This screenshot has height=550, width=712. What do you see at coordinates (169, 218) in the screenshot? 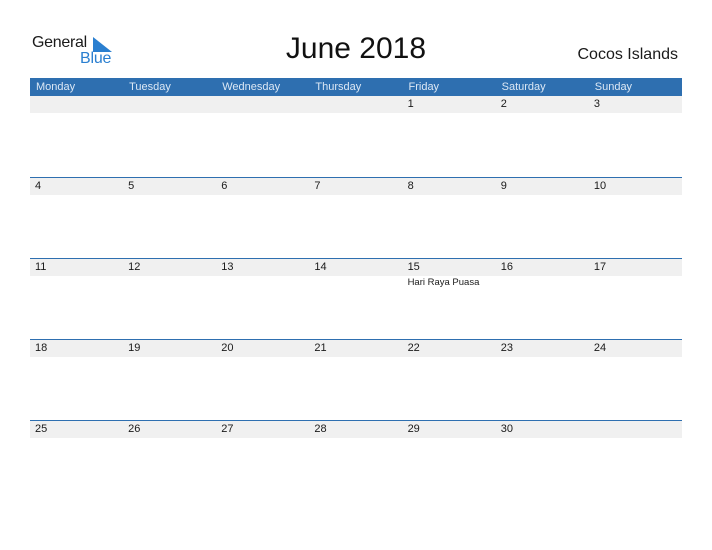
I see `day-cell: 5` at bounding box center [169, 218].